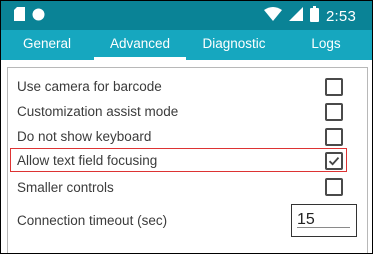  I want to click on connection-timeout-input: 15, so click(324, 220).